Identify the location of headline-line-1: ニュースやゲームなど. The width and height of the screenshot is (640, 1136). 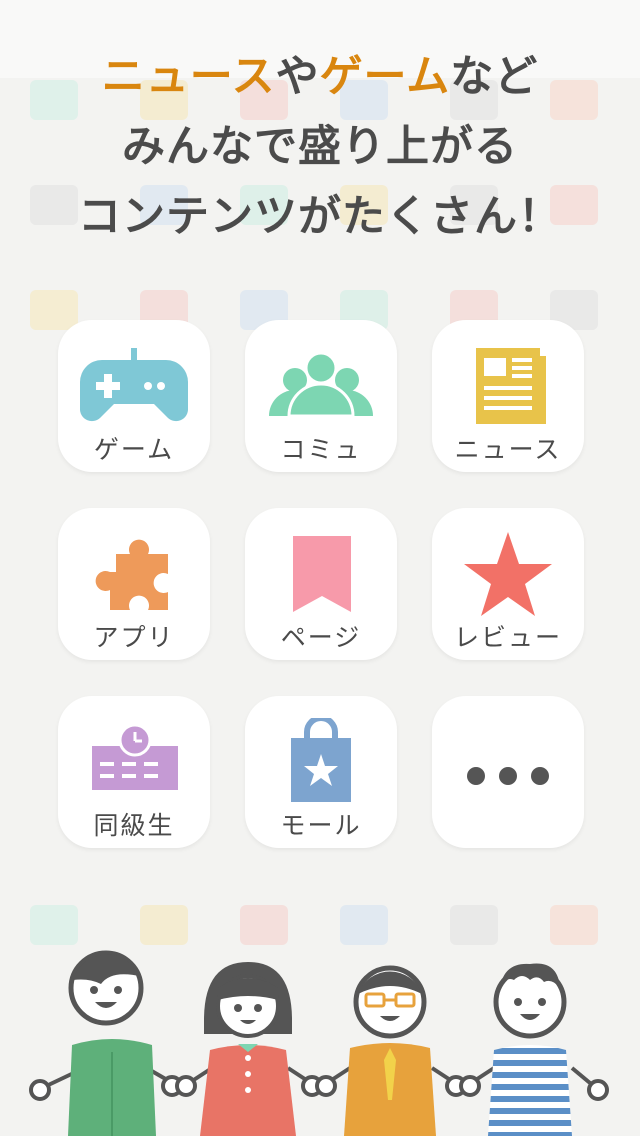
(320, 77).